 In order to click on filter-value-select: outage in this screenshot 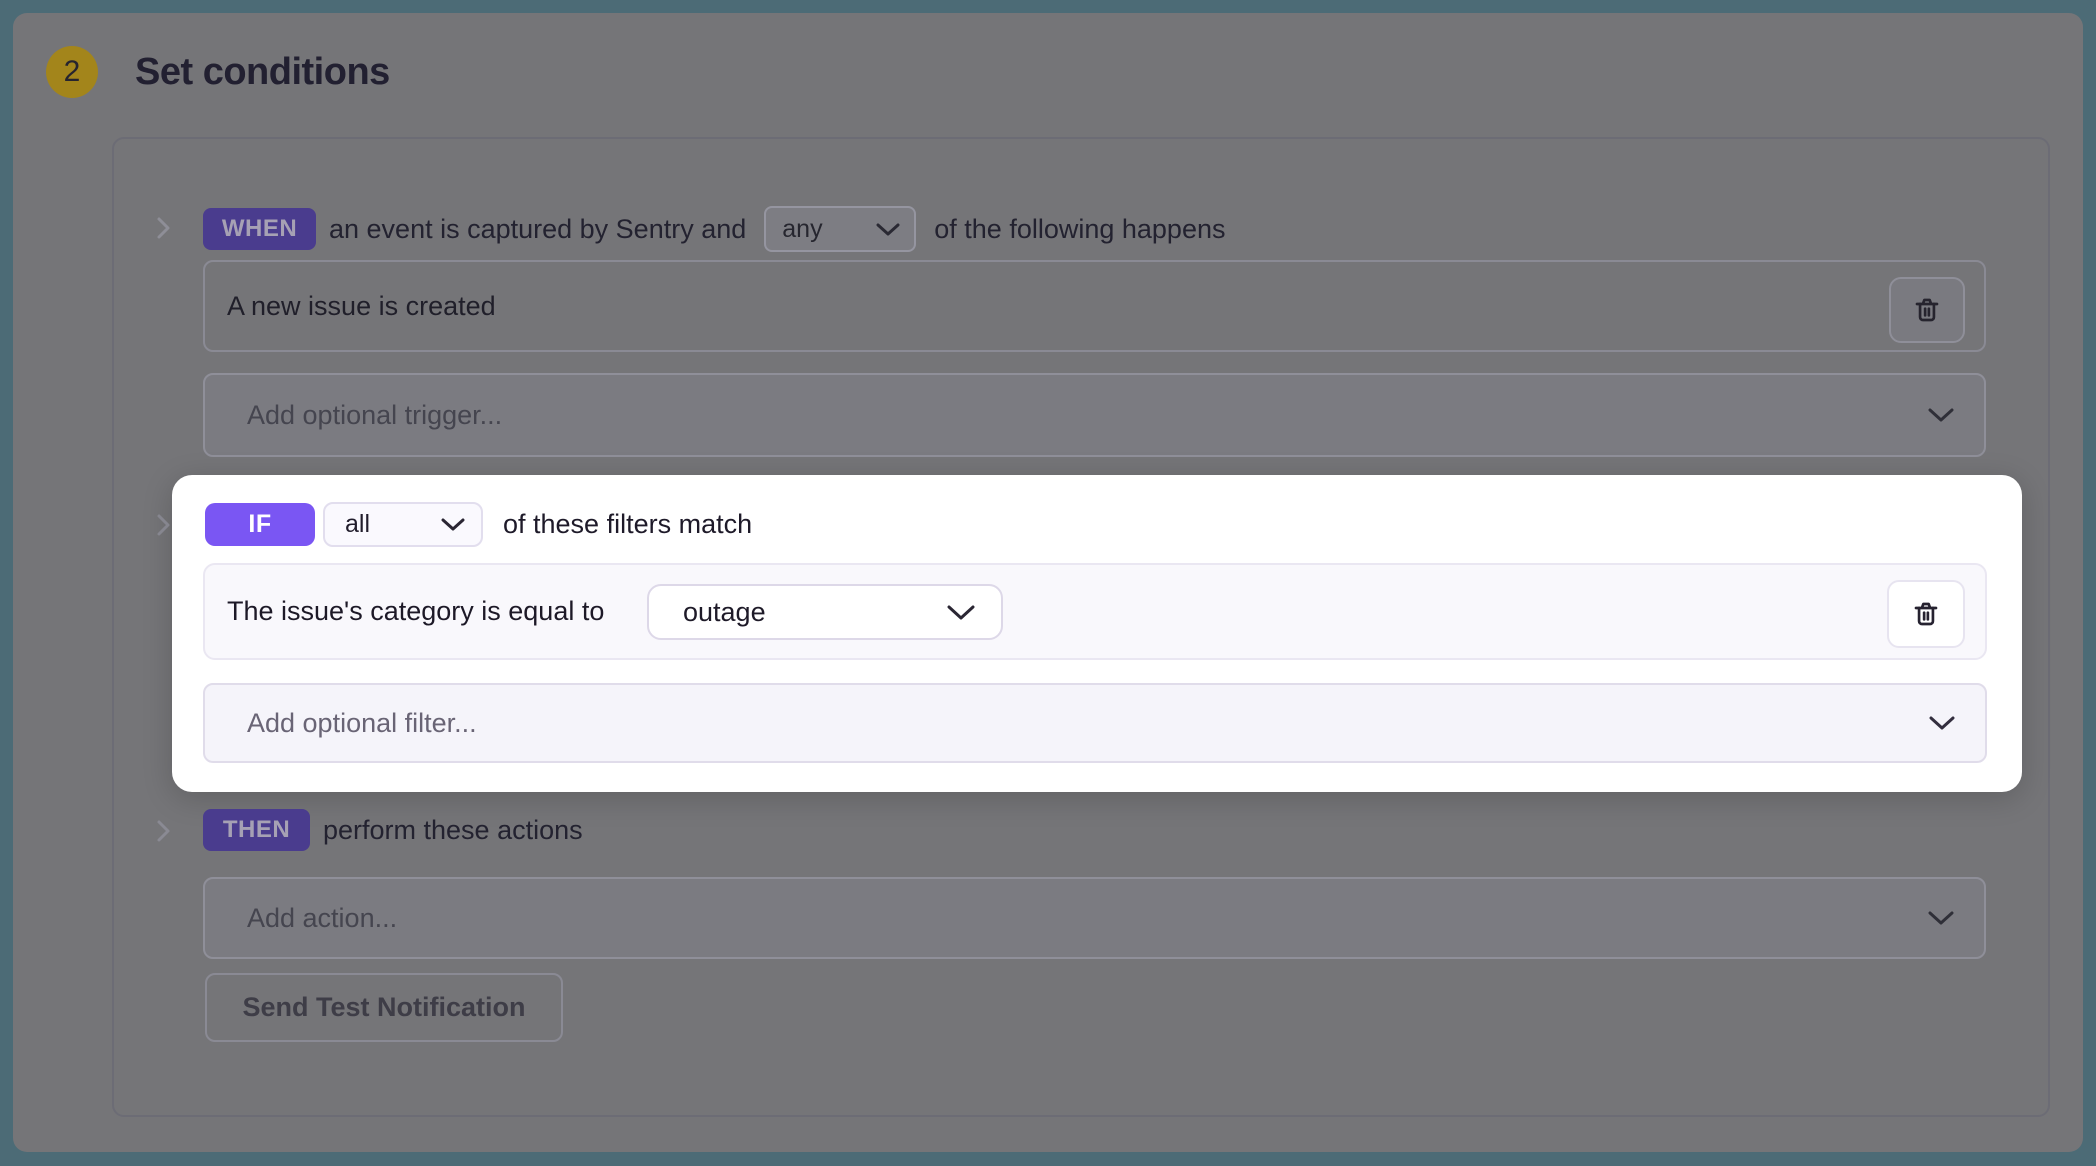, I will do `click(825, 612)`.